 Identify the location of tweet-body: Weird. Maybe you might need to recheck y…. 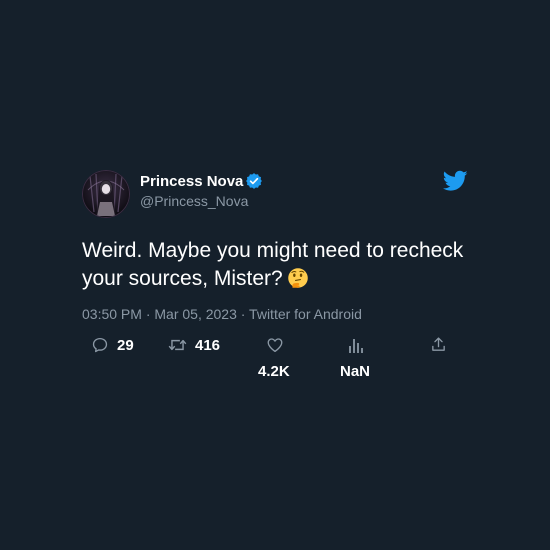
(273, 264).